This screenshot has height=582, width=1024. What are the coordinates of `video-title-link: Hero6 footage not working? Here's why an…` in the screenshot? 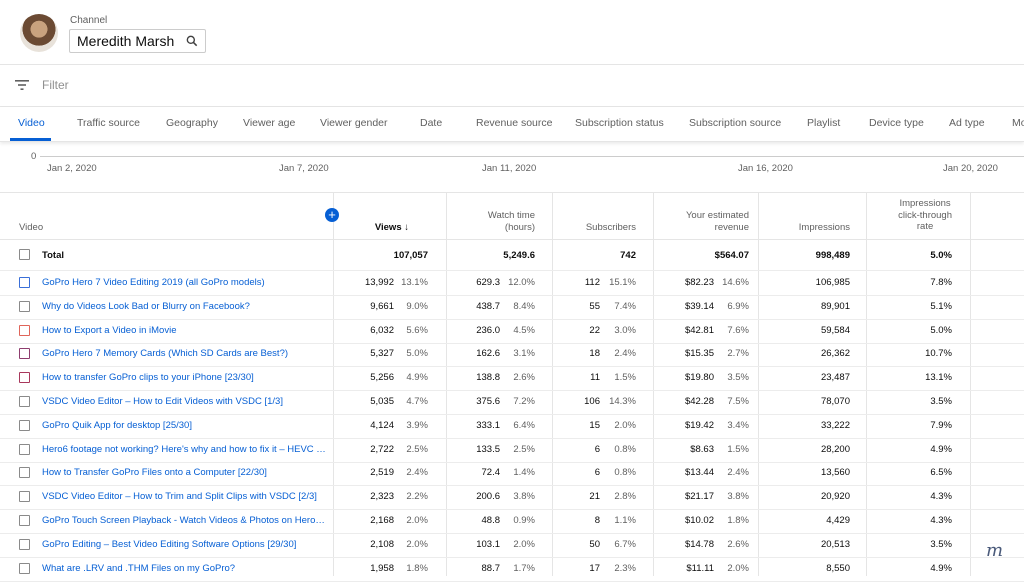 It's located at (184, 449).